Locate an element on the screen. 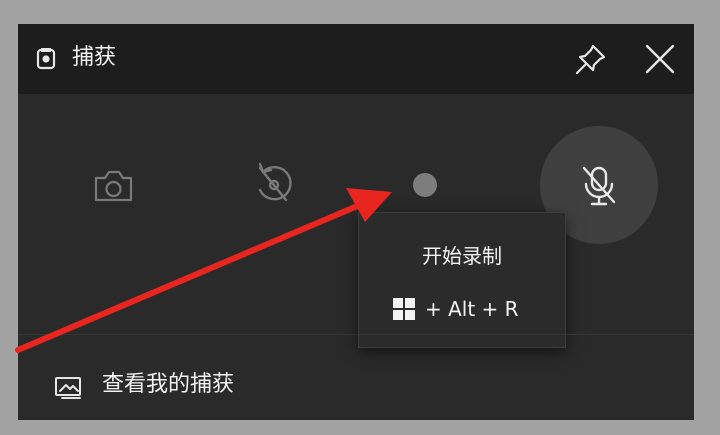 The width and height of the screenshot is (720, 435). gallery-icon is located at coordinates (68, 388).